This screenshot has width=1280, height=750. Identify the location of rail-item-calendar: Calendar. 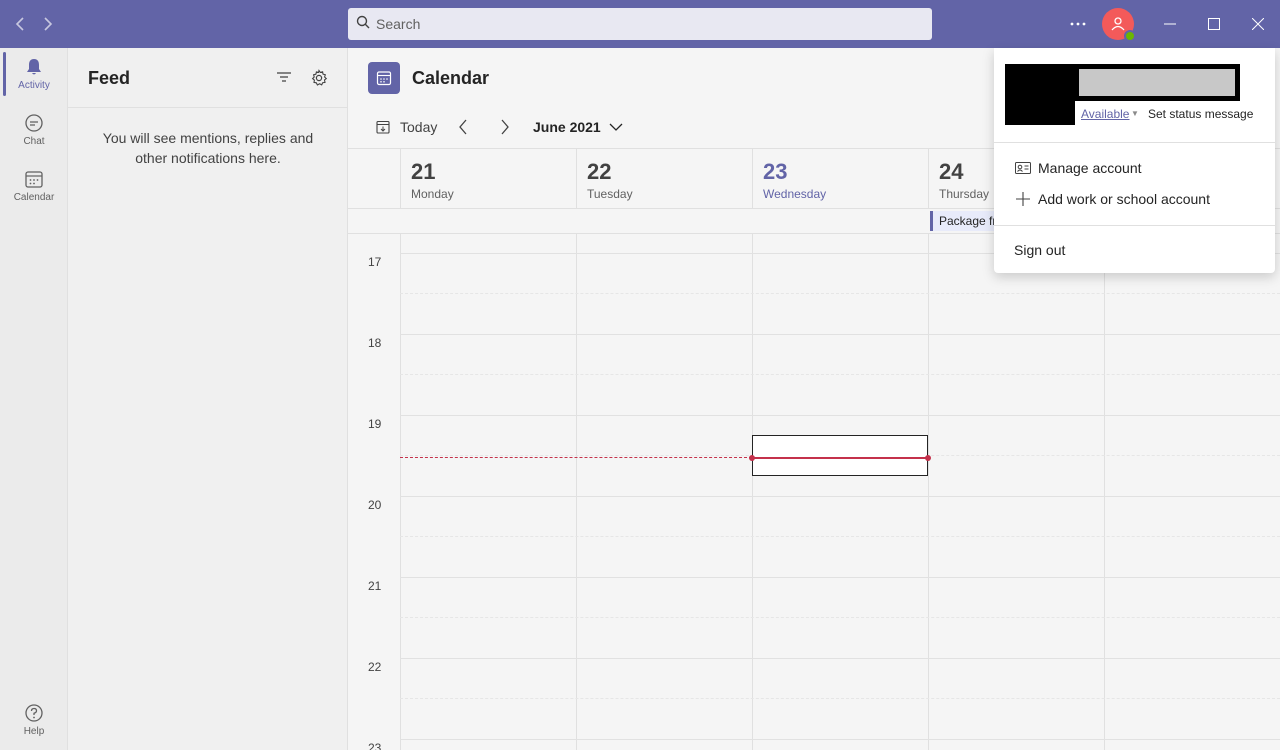
(34, 186).